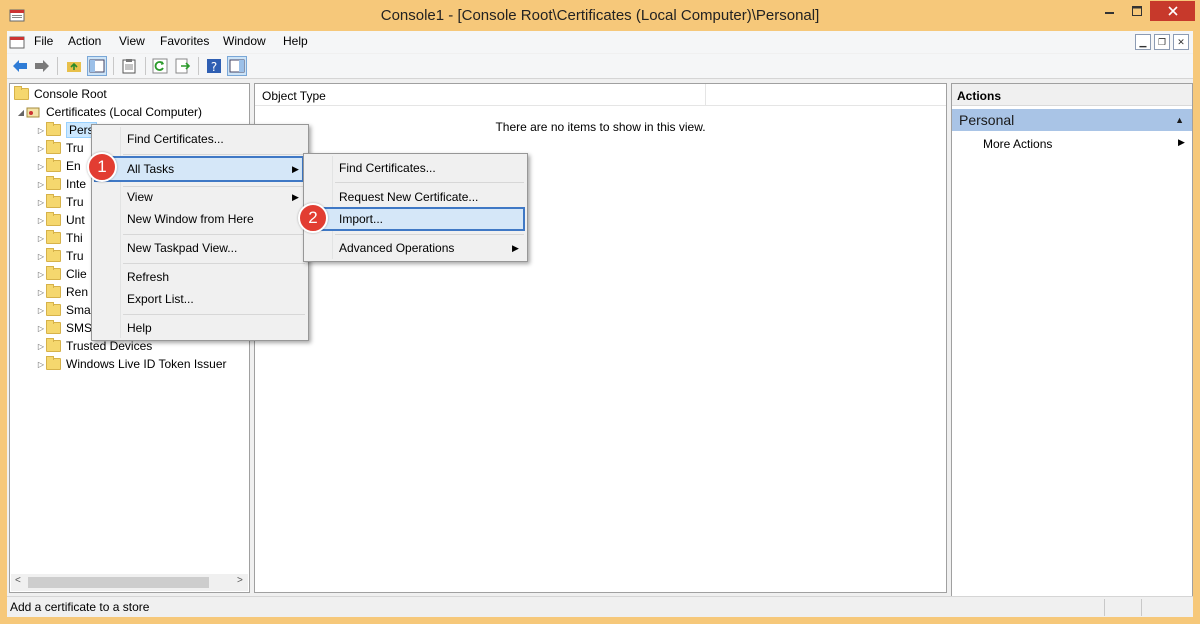  What do you see at coordinates (79, 328) in the screenshot?
I see `tree-item-label: SMS` at bounding box center [79, 328].